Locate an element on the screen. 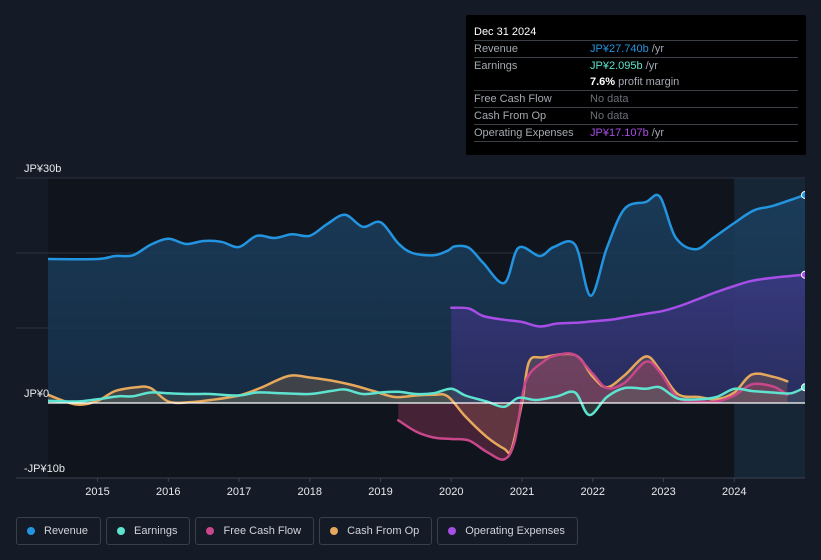  x-tick-label: 2020 is located at coordinates (451, 492).